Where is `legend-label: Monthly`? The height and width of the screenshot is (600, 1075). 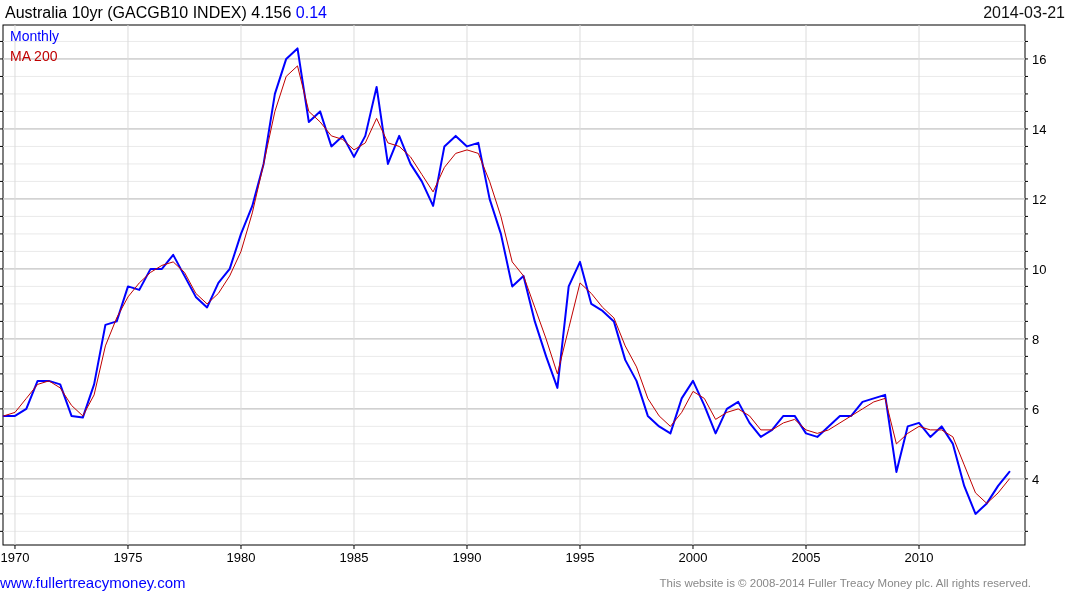
legend-label: Monthly is located at coordinates (35, 36).